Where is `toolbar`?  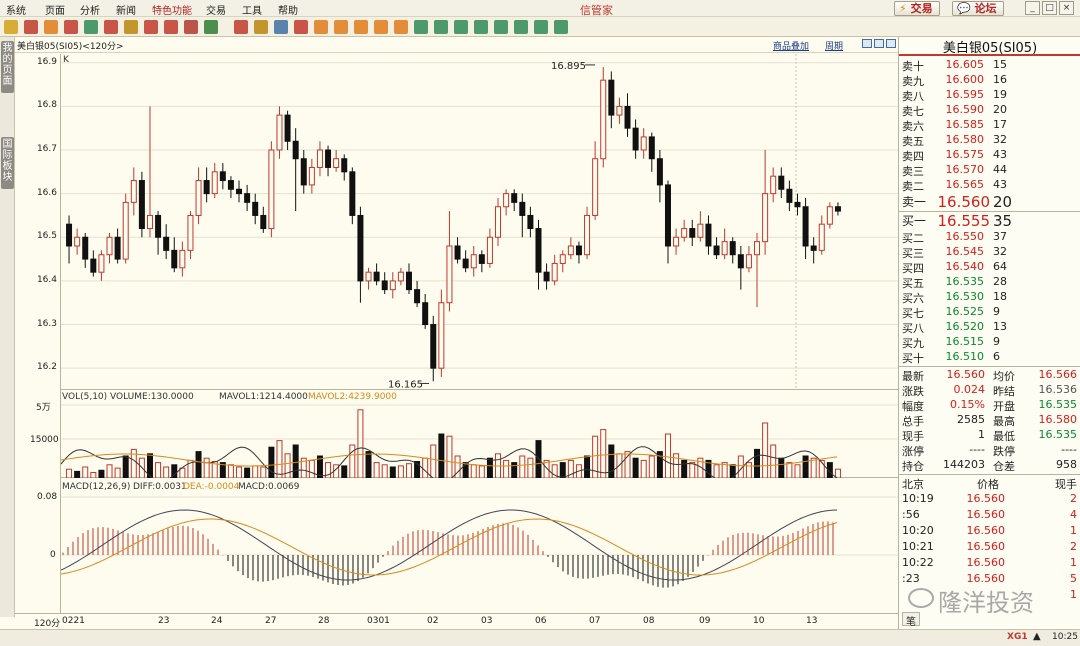 toolbar is located at coordinates (540, 27).